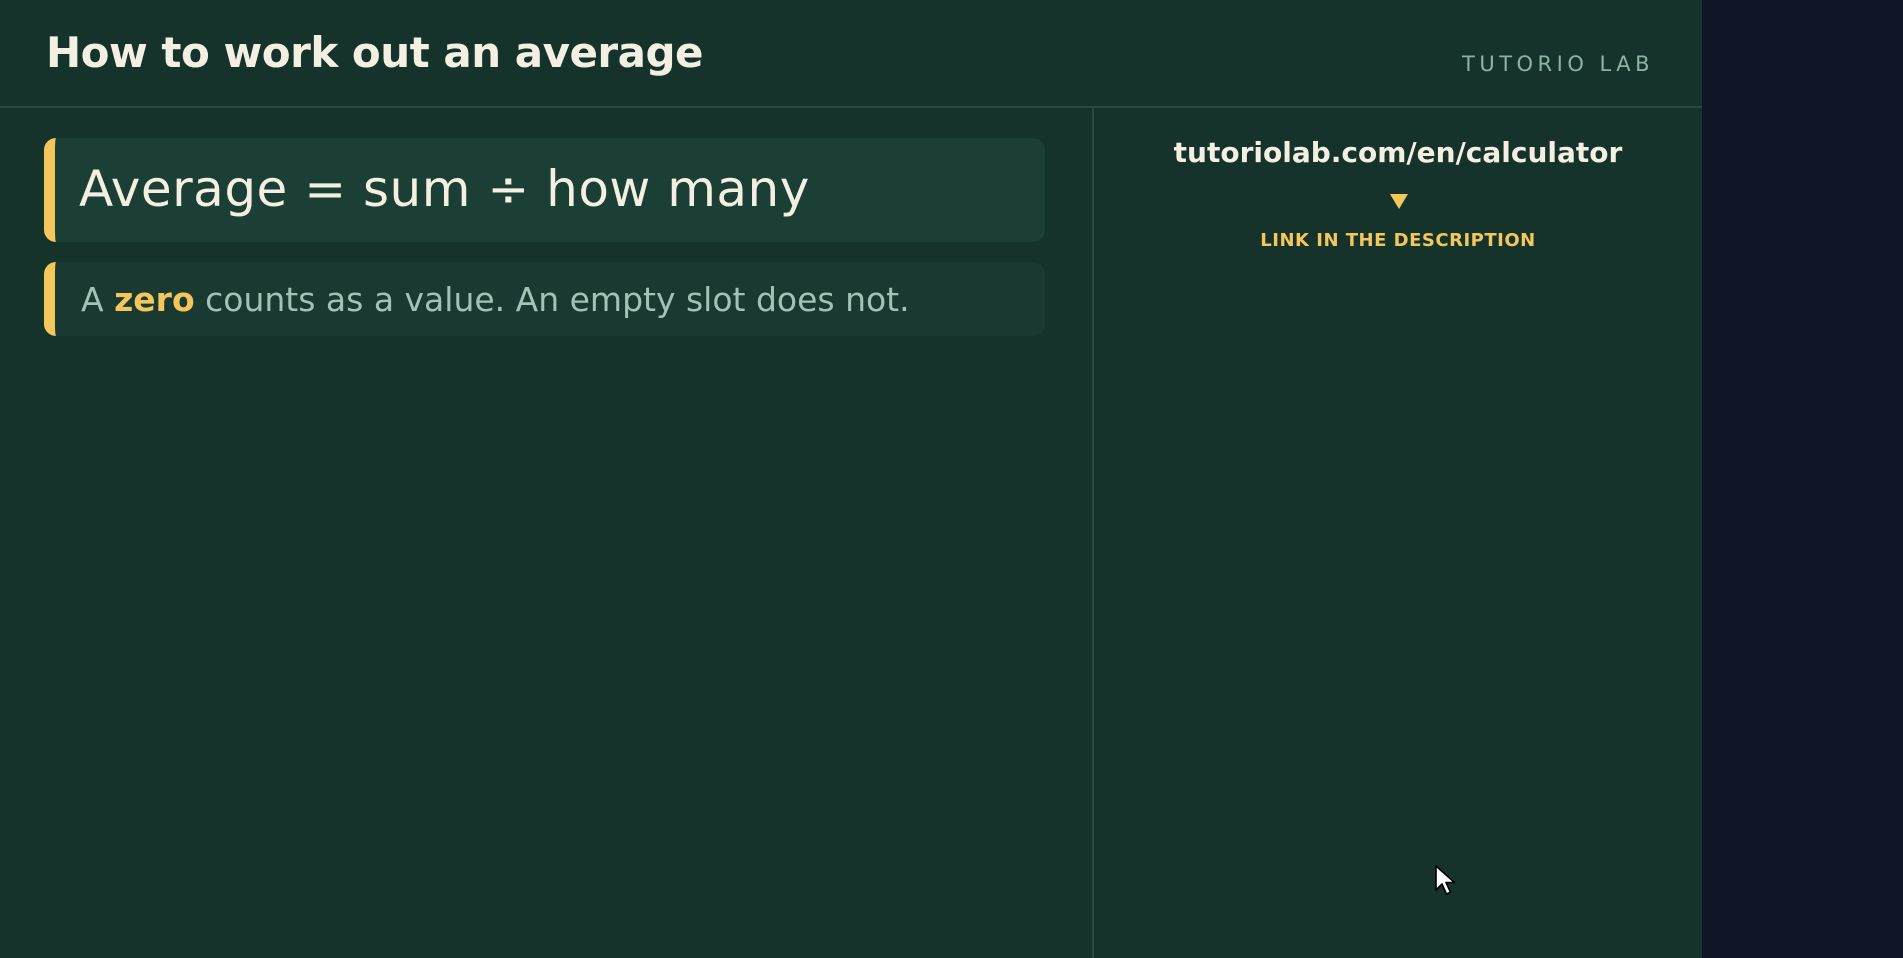  I want to click on note-prefix: A, so click(92, 299).